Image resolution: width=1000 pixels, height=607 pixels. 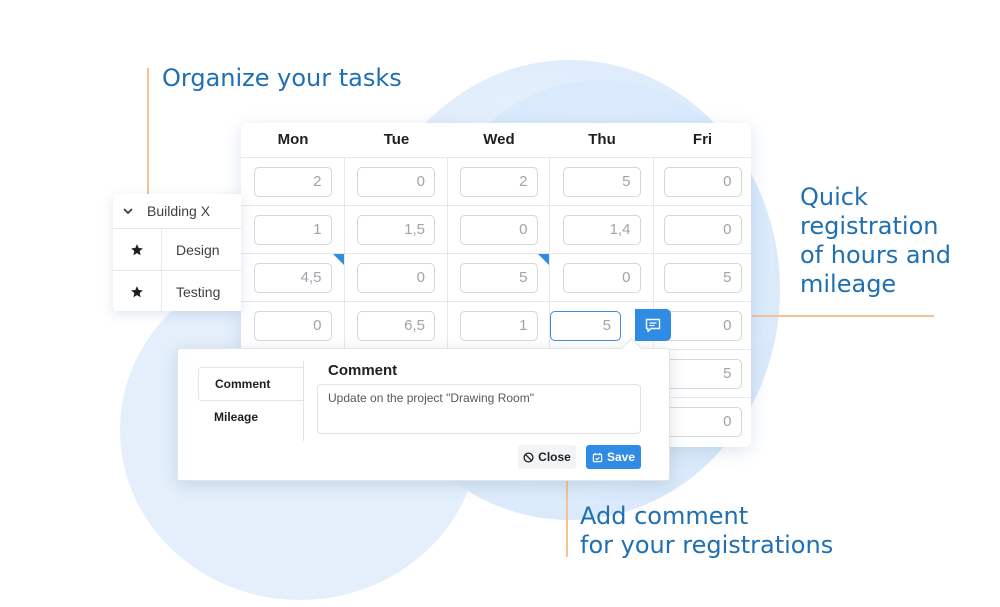 I want to click on comment-icon, so click(x=653, y=325).